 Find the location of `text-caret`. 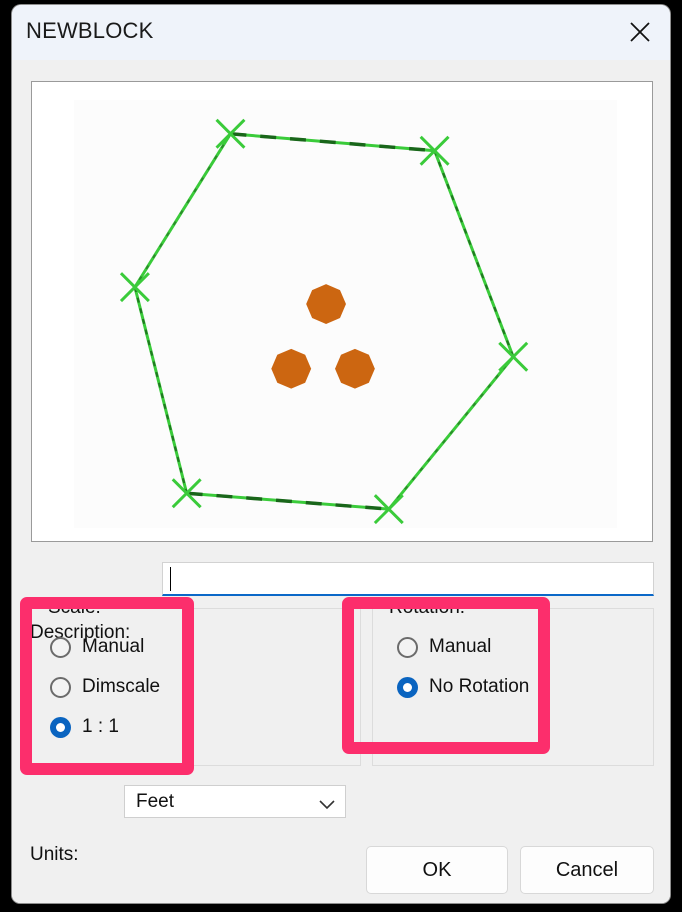

text-caret is located at coordinates (170, 579).